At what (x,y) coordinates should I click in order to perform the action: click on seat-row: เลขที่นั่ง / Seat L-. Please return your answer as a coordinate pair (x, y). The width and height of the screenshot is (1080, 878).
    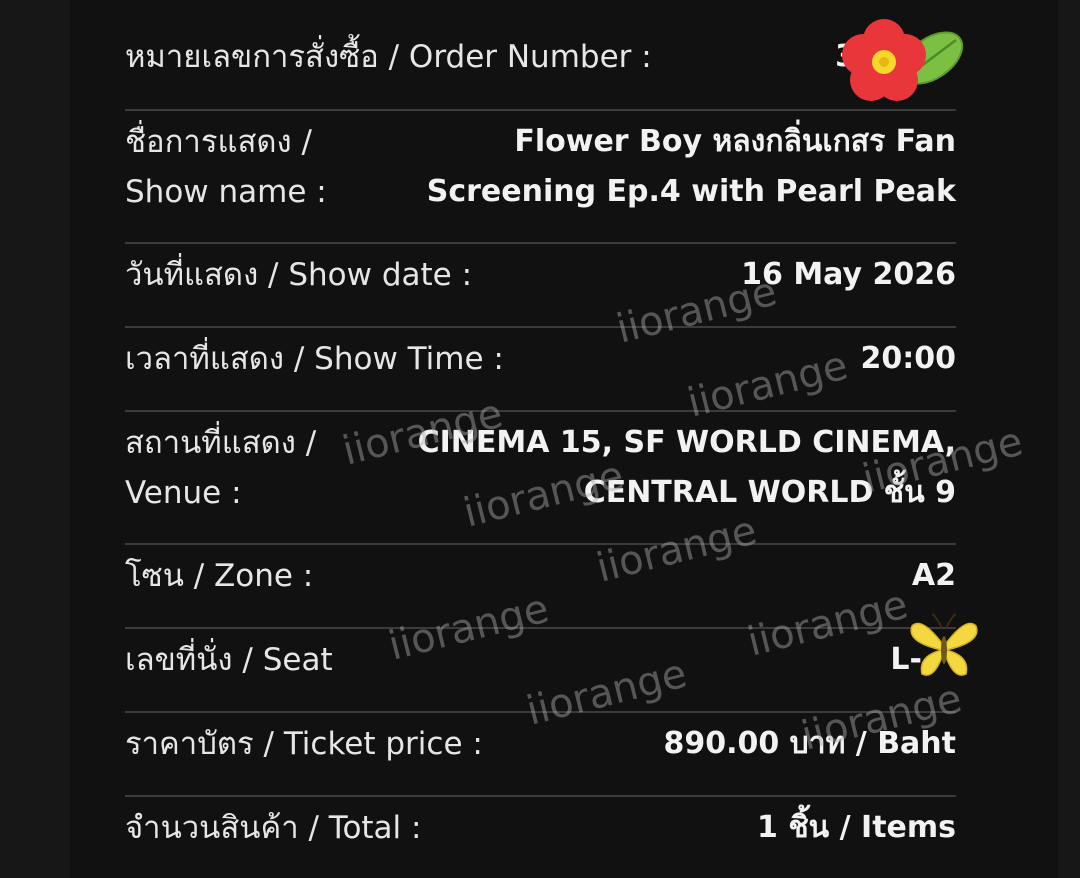
    Looking at the image, I should click on (540, 671).